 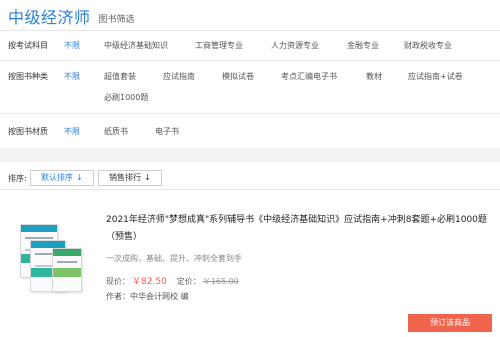 I want to click on filter-option-ebook: 电子书, so click(x=167, y=131).